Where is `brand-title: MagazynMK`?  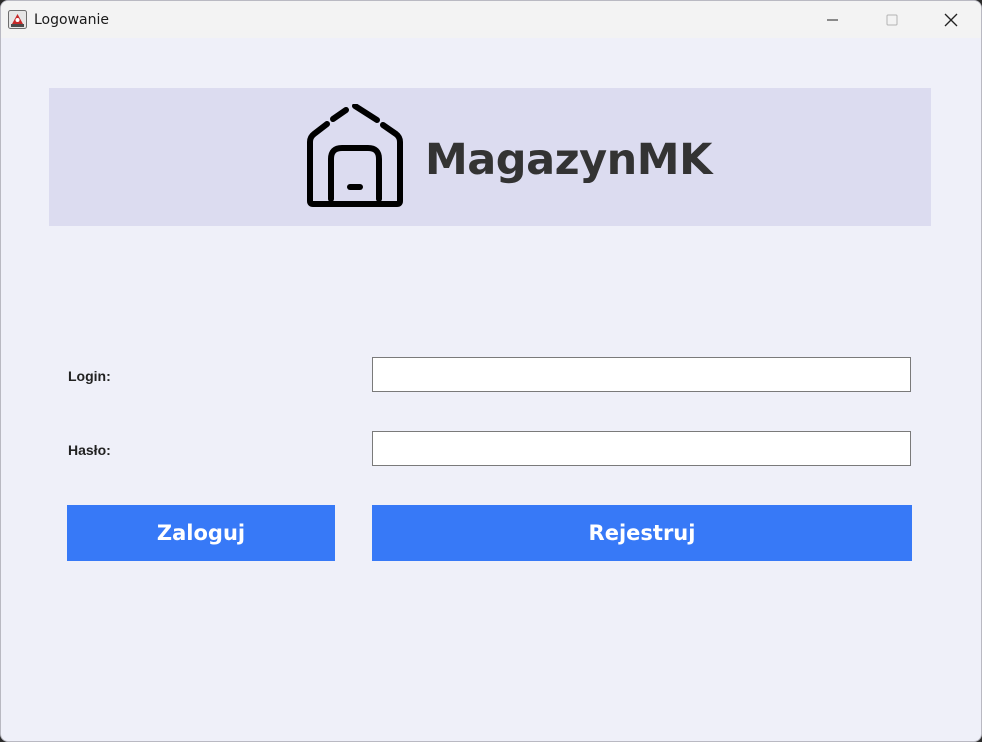
brand-title: MagazynMK is located at coordinates (568, 160).